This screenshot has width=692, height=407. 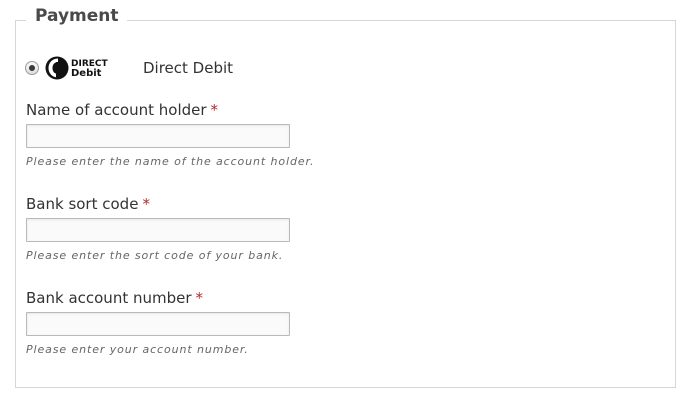 What do you see at coordinates (158, 324) in the screenshot?
I see `account-number-input` at bounding box center [158, 324].